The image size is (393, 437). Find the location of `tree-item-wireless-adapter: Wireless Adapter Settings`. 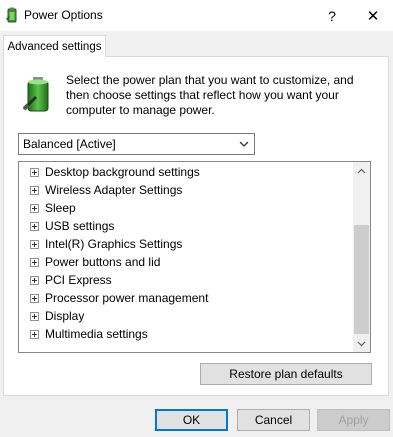

tree-item-wireless-adapter: Wireless Adapter Settings is located at coordinates (186, 190).